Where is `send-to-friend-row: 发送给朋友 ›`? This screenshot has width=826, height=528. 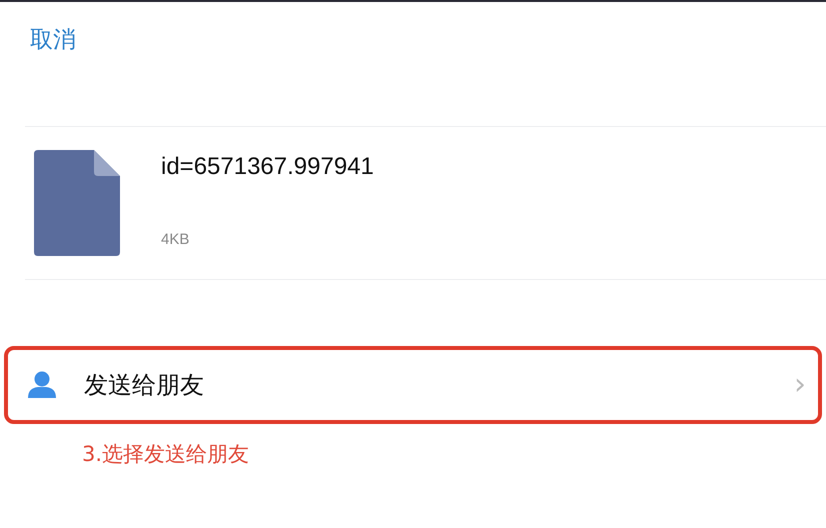 send-to-friend-row: 发送给朋友 › is located at coordinates (413, 385).